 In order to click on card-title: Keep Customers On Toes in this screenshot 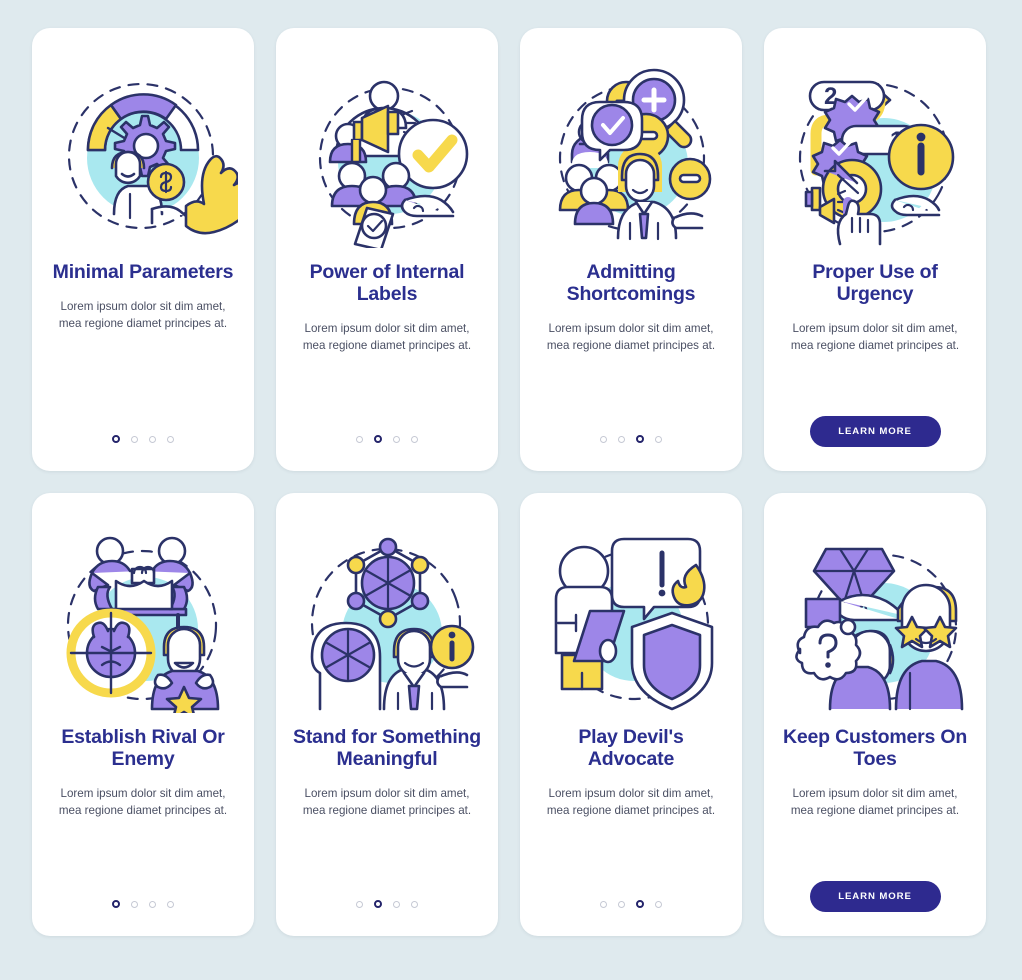, I will do `click(875, 748)`.